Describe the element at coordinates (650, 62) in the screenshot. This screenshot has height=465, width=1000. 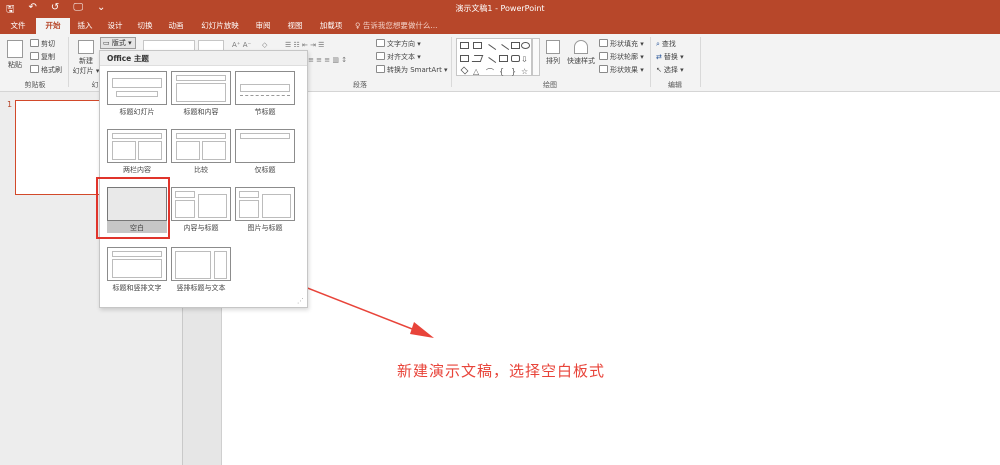
I see `group-separator` at that location.